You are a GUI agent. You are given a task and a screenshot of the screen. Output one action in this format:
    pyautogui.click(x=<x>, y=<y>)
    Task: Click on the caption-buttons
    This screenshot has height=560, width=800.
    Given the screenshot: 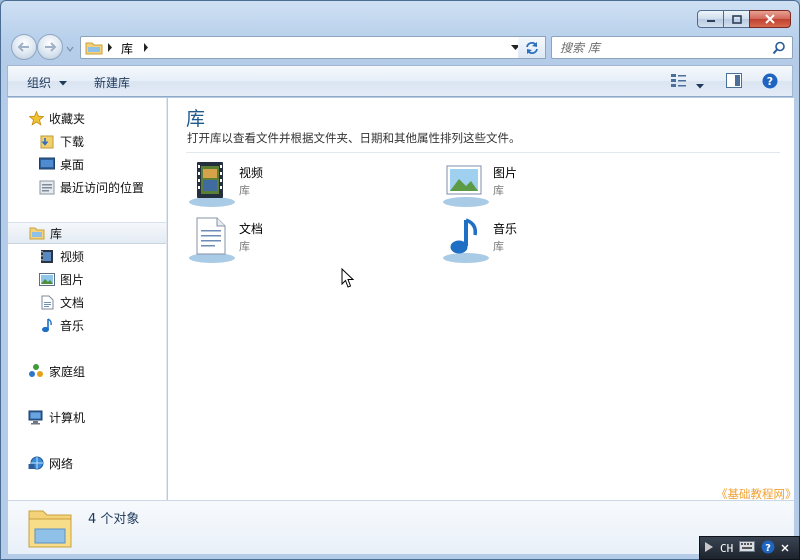 What is the action you would take?
    pyautogui.click(x=744, y=19)
    